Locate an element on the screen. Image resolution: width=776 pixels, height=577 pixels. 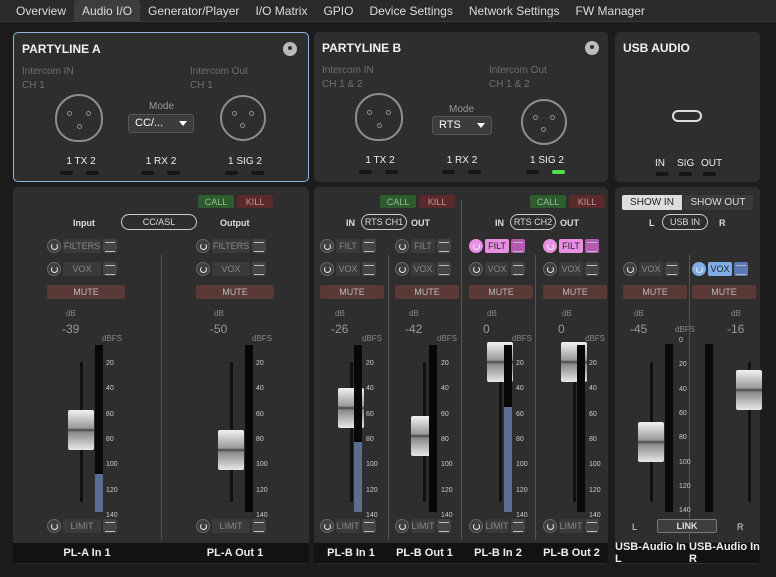
rts-ch2-toggle: RTS CH2 is located at coordinates (533, 222).